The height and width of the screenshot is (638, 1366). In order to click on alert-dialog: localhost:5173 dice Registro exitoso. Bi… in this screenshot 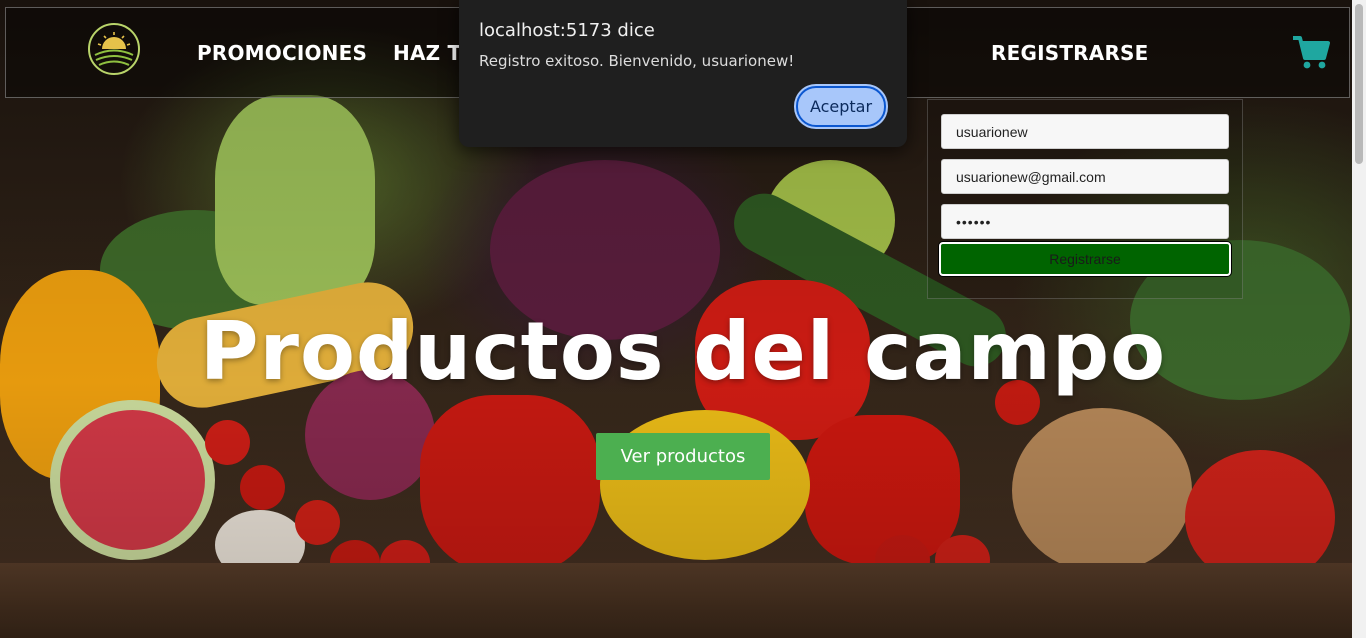, I will do `click(683, 73)`.